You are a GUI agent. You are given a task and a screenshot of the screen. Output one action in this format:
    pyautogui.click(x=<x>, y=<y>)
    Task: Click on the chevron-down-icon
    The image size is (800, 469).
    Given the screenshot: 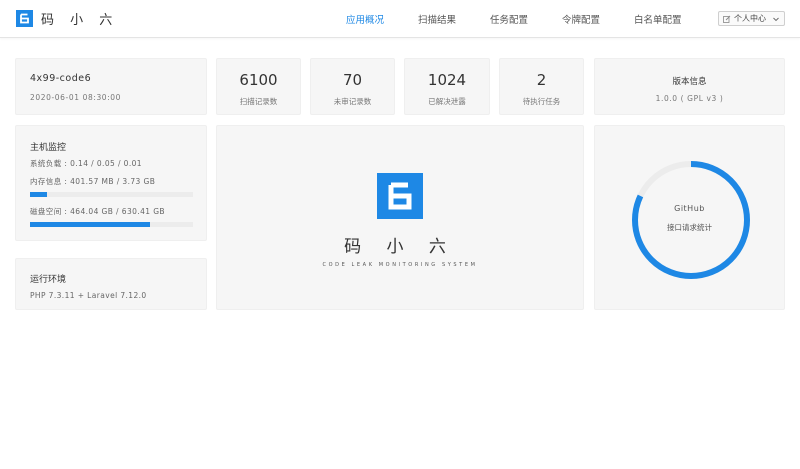 What is the action you would take?
    pyautogui.click(x=776, y=19)
    